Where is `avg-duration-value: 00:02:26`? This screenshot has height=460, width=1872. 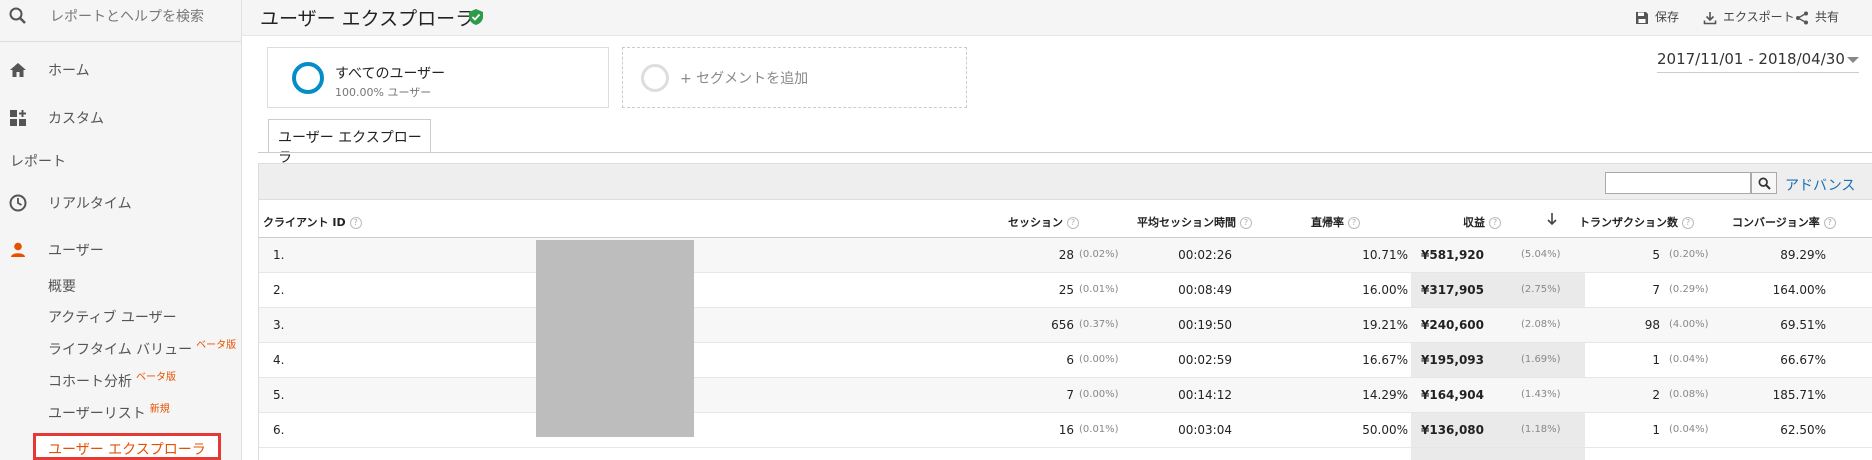 avg-duration-value: 00:02:26 is located at coordinates (1205, 255).